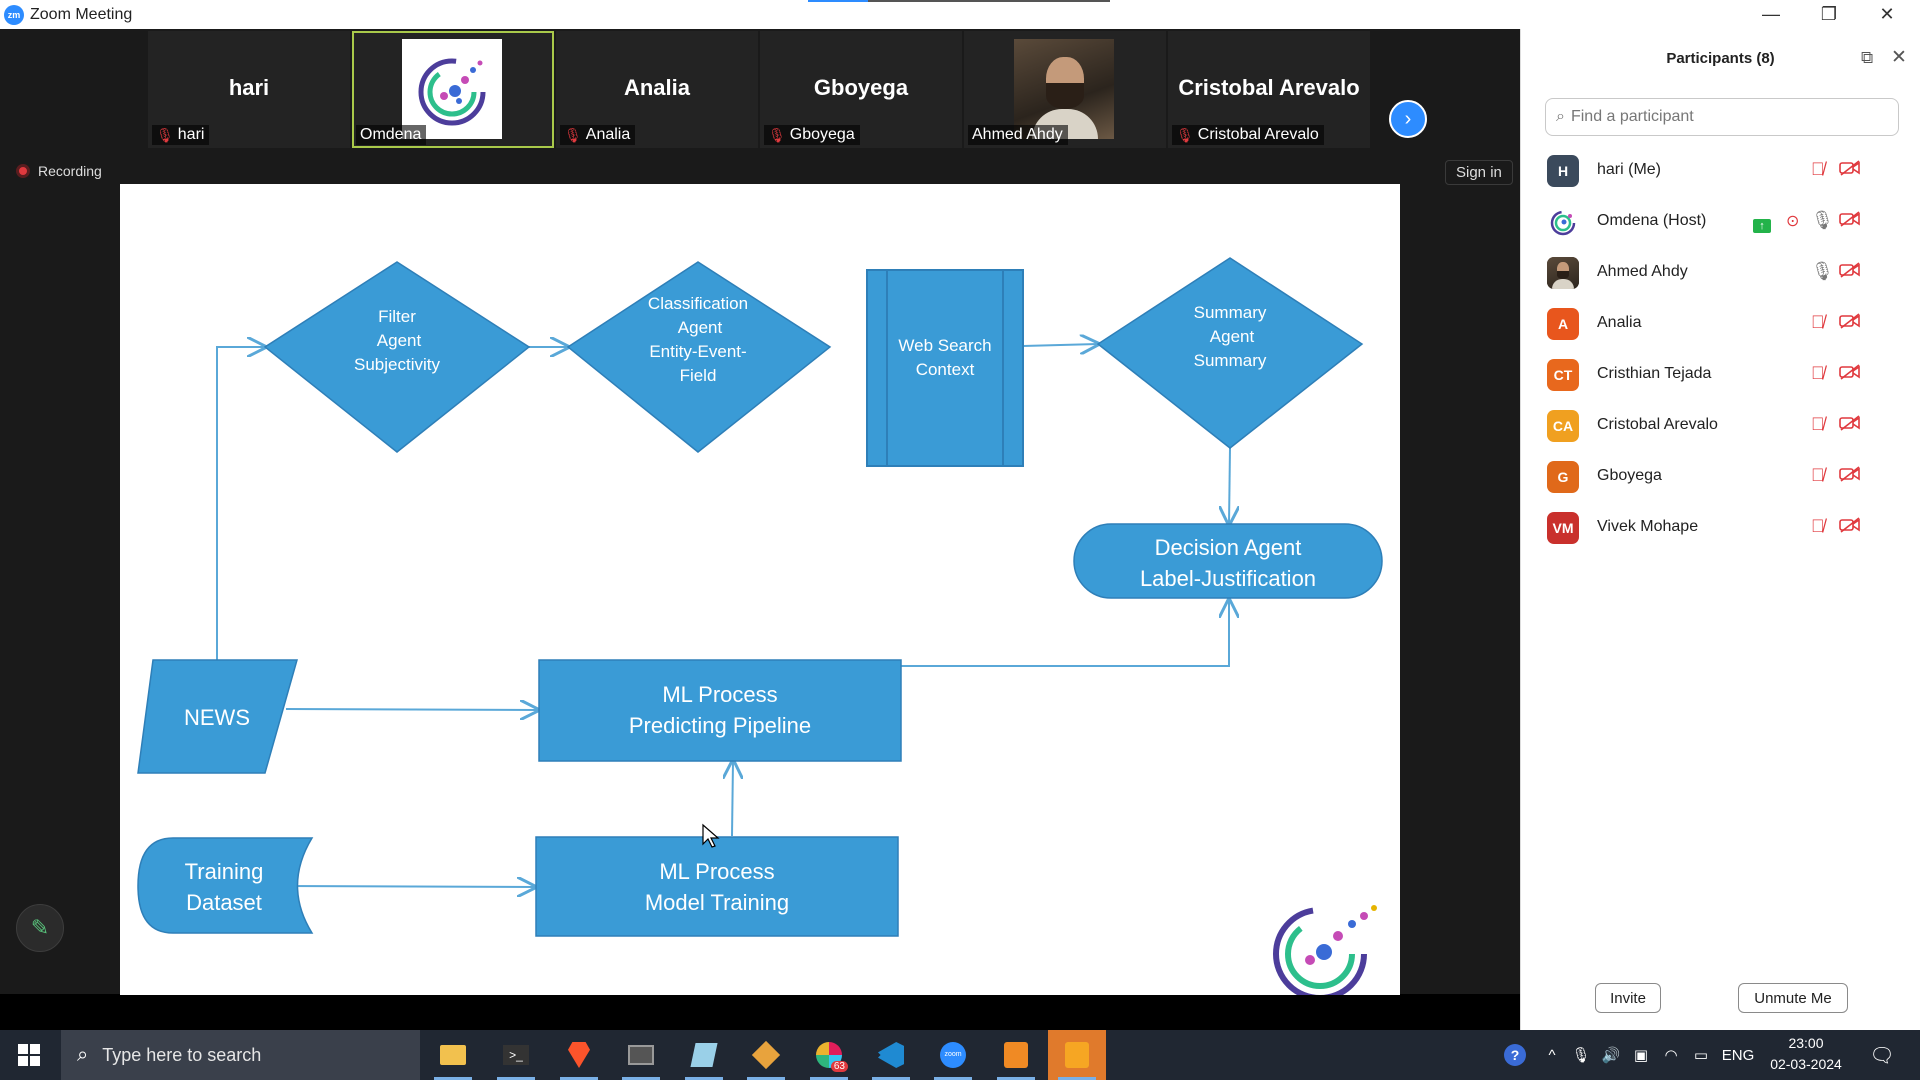 The image size is (1920, 1080). I want to click on summary-agent-node: Summary Agent Summary, so click(1230, 353).